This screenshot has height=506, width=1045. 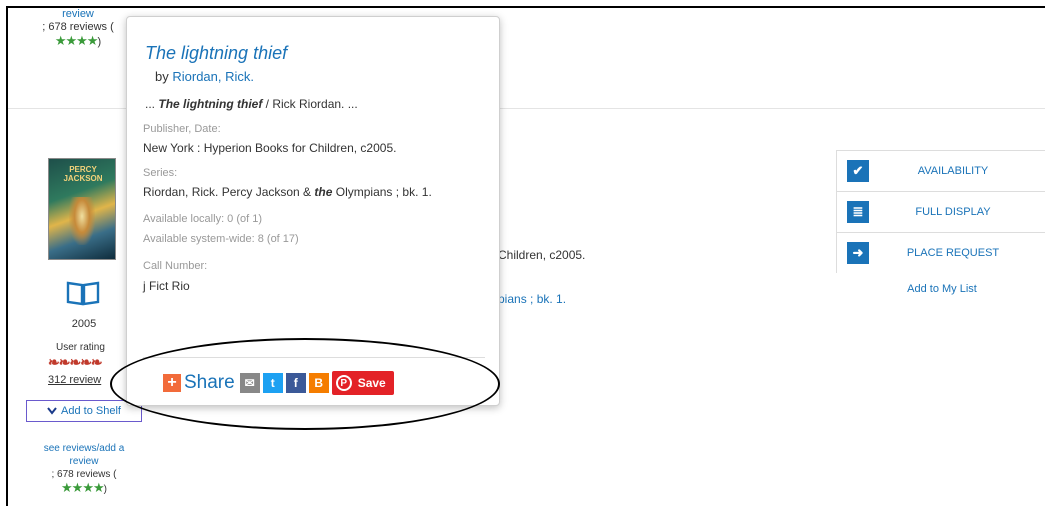 I want to click on publication-year: 2005, so click(x=84, y=324).